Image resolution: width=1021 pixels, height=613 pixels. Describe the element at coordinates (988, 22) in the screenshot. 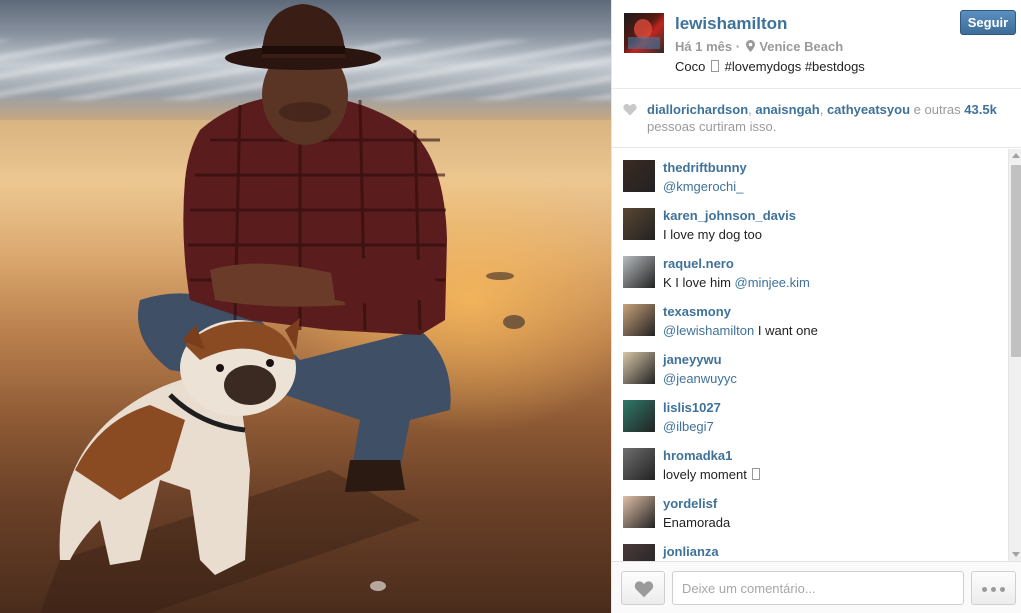

I see `follow-button: Seguir` at that location.